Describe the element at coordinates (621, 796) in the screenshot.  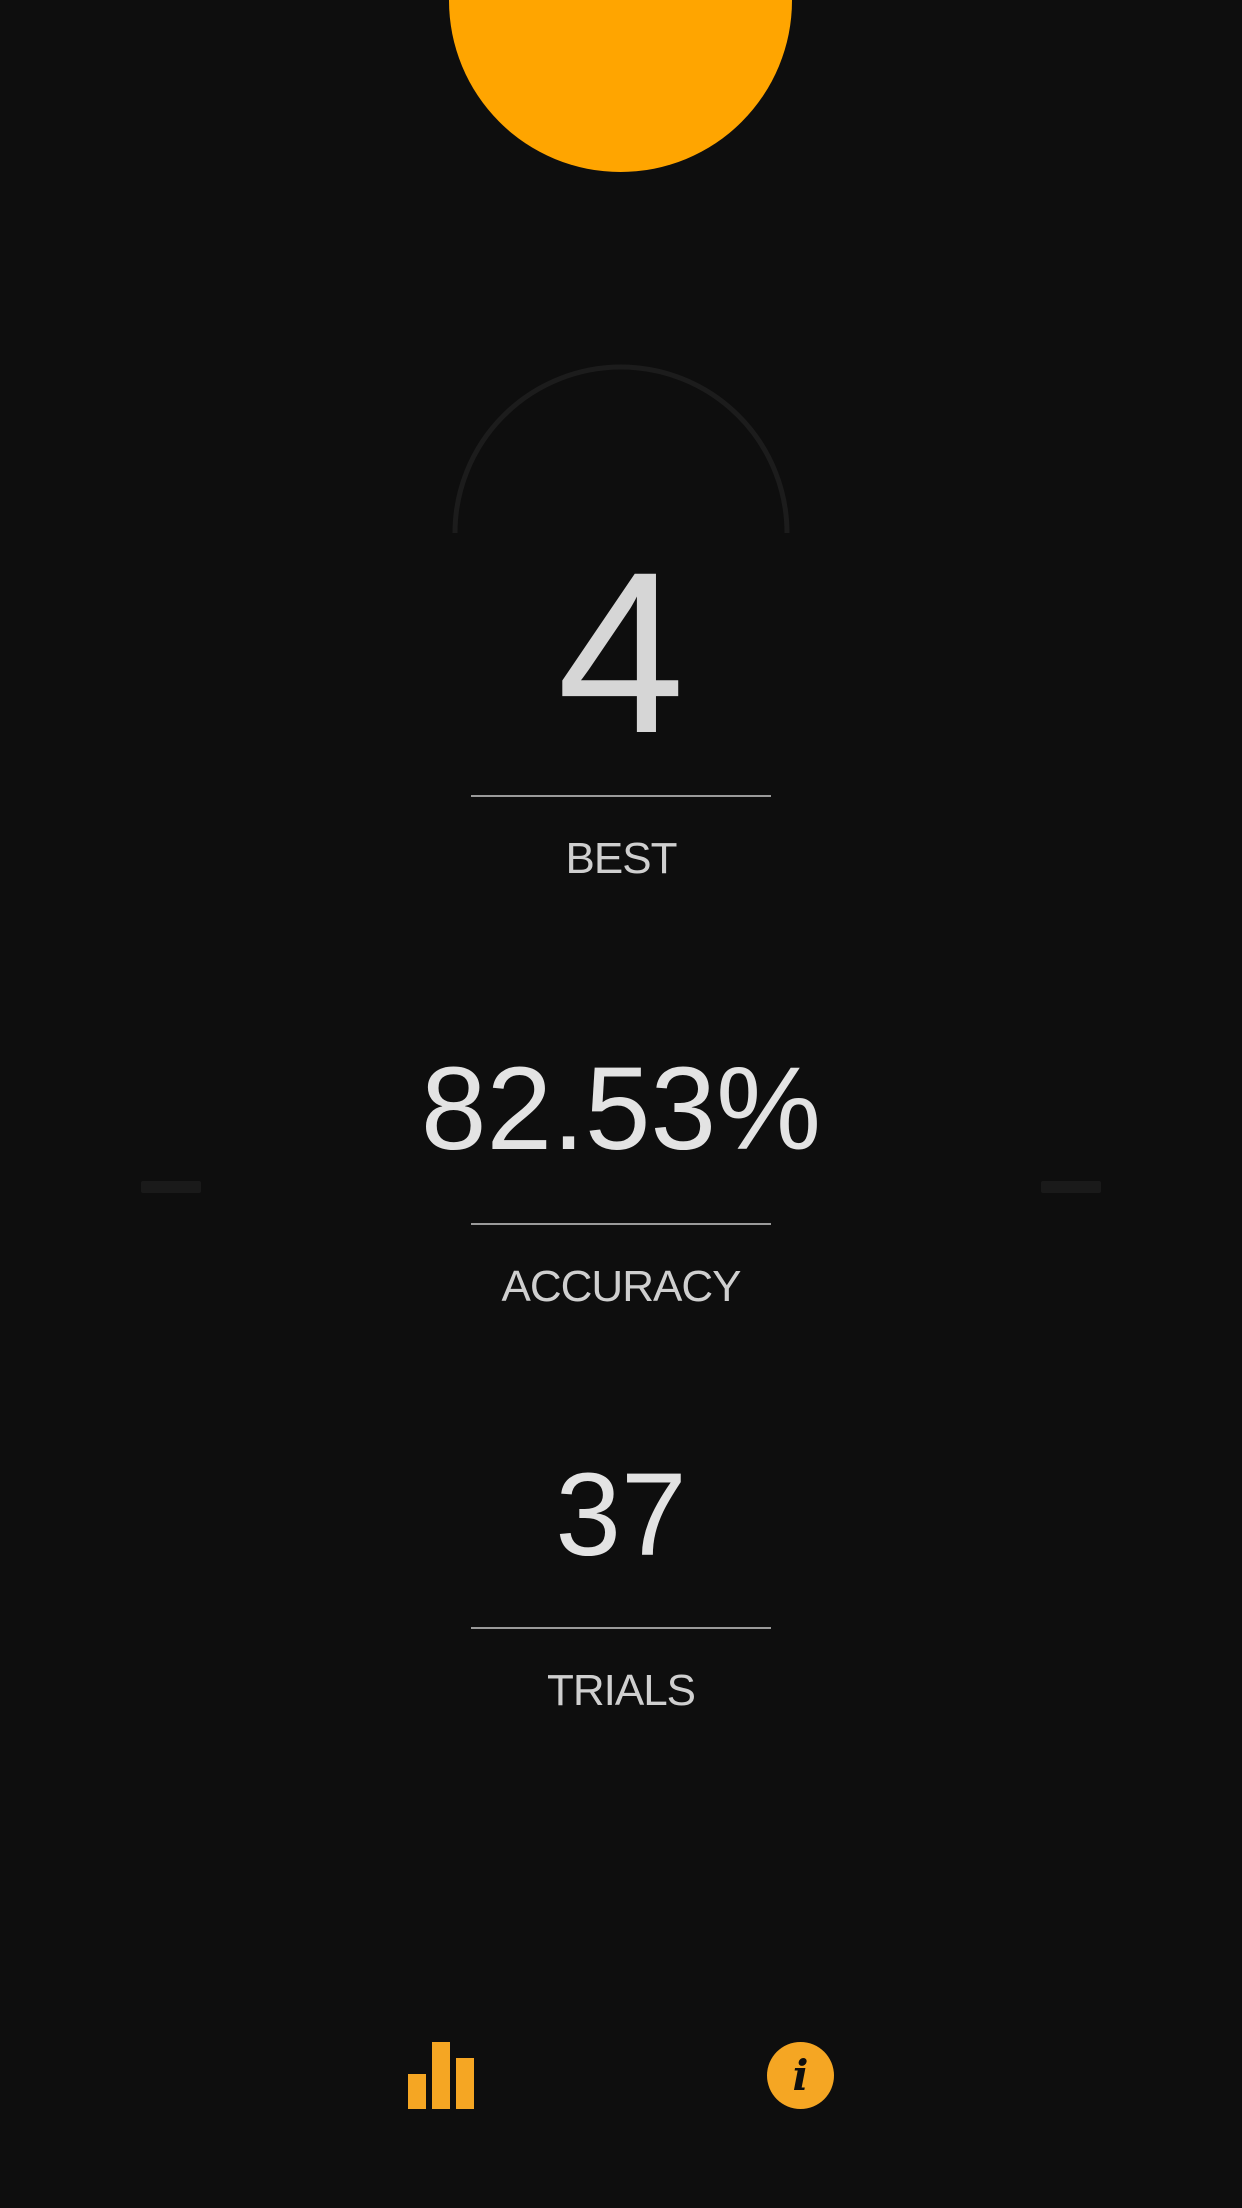
I see `best-divider` at that location.